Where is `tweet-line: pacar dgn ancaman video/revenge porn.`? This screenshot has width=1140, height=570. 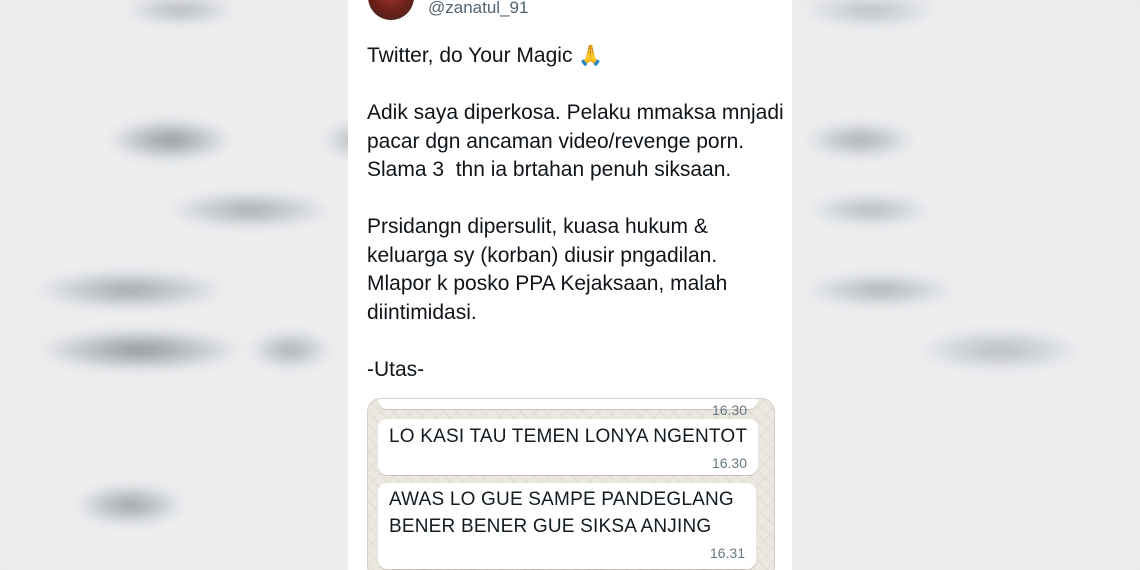
tweet-line: pacar dgn ancaman video/revenge porn. is located at coordinates (556, 141).